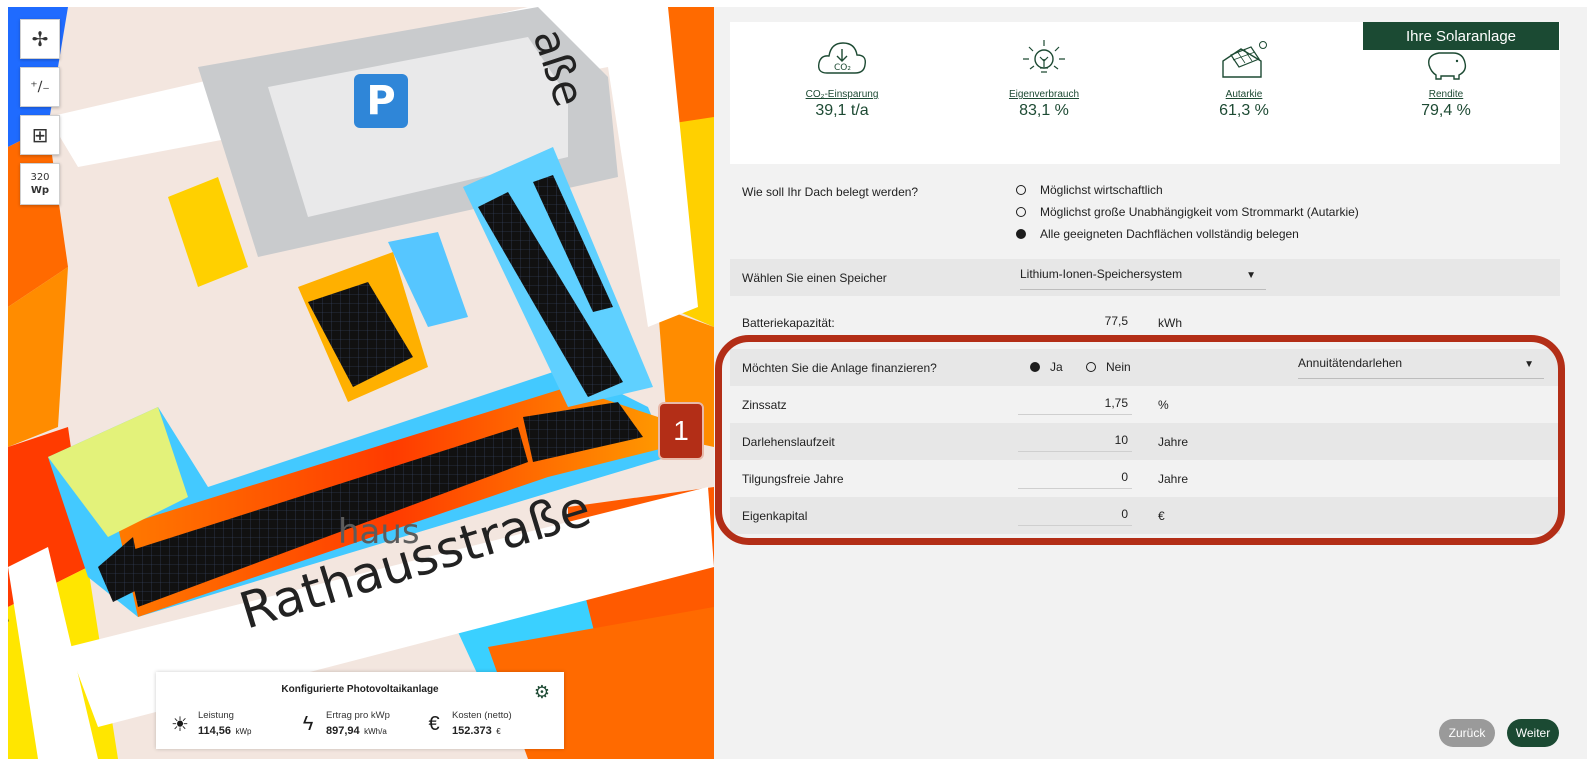 The image size is (1593, 771). I want to click on battery-label: Batteriekapazität:, so click(788, 323).